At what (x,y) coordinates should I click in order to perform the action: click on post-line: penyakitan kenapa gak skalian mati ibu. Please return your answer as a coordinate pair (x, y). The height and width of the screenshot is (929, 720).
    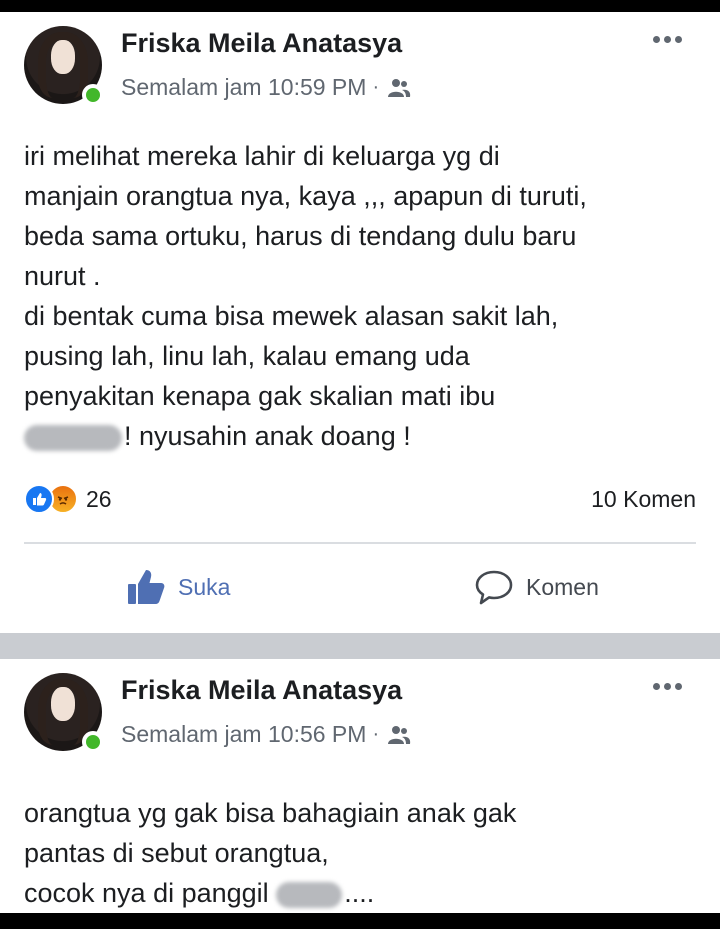
    Looking at the image, I should click on (260, 396).